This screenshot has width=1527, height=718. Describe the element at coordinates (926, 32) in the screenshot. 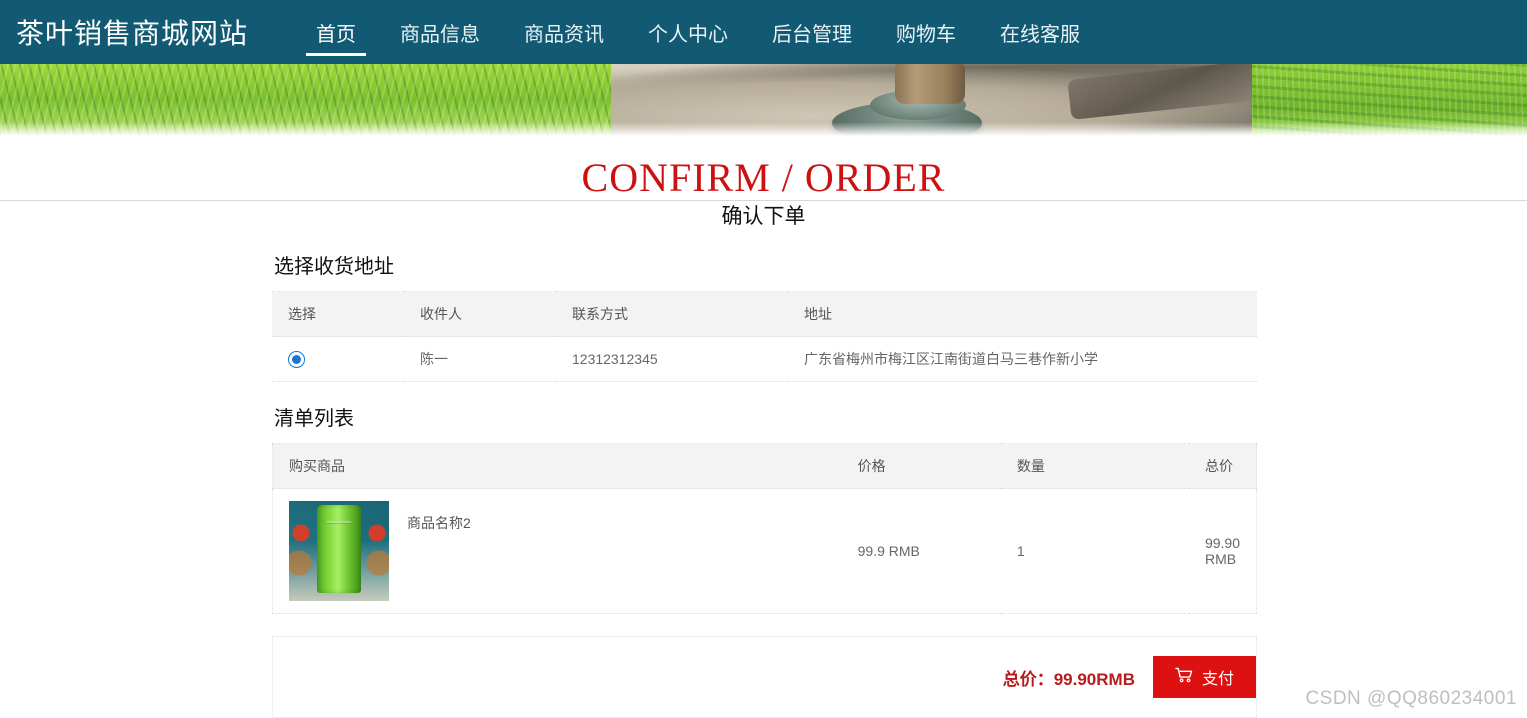

I see `nav-item-cart: 购物车` at that location.